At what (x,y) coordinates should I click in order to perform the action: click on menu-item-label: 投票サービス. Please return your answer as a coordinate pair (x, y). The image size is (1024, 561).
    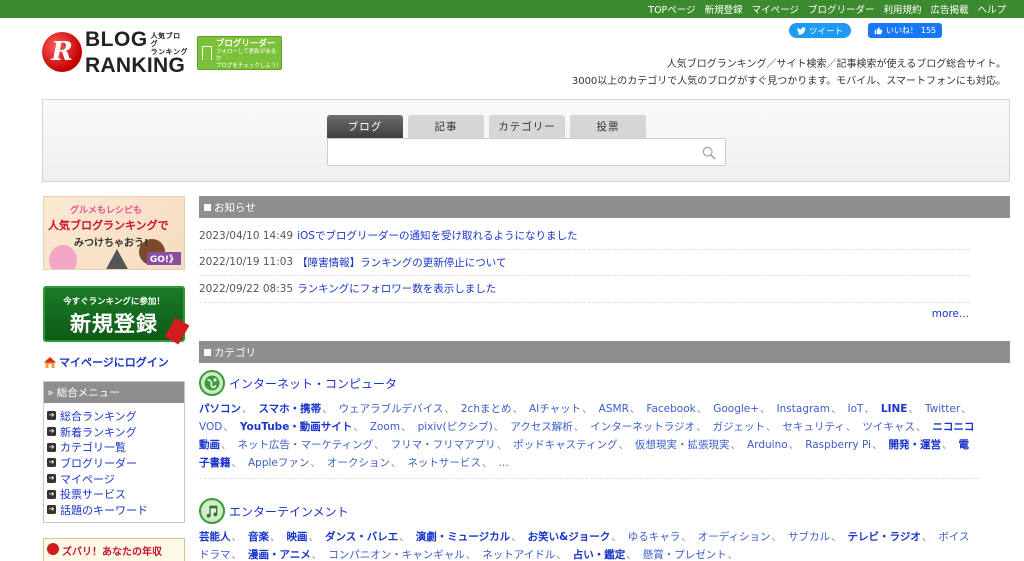
    Looking at the image, I should click on (93, 494).